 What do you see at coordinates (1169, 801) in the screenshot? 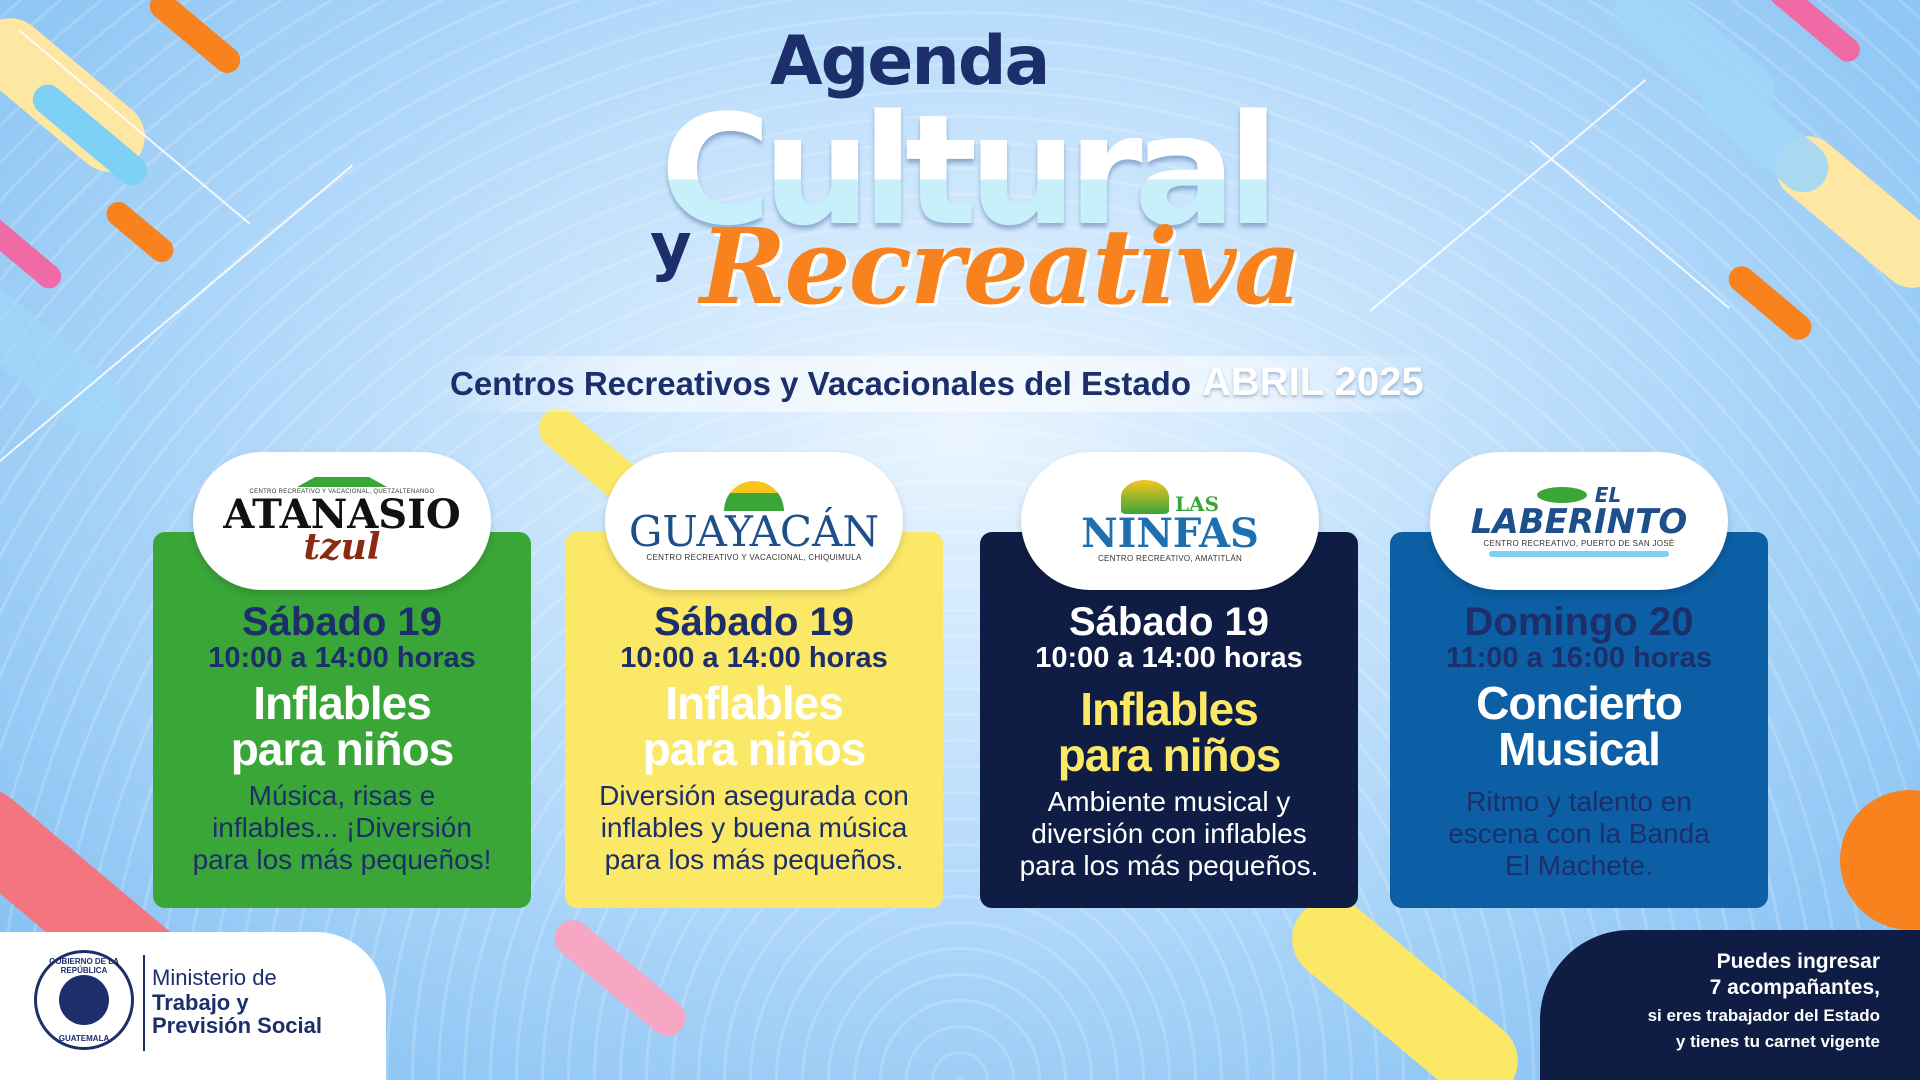
I see `card-desc-line1: Ambiente musical y` at bounding box center [1169, 801].